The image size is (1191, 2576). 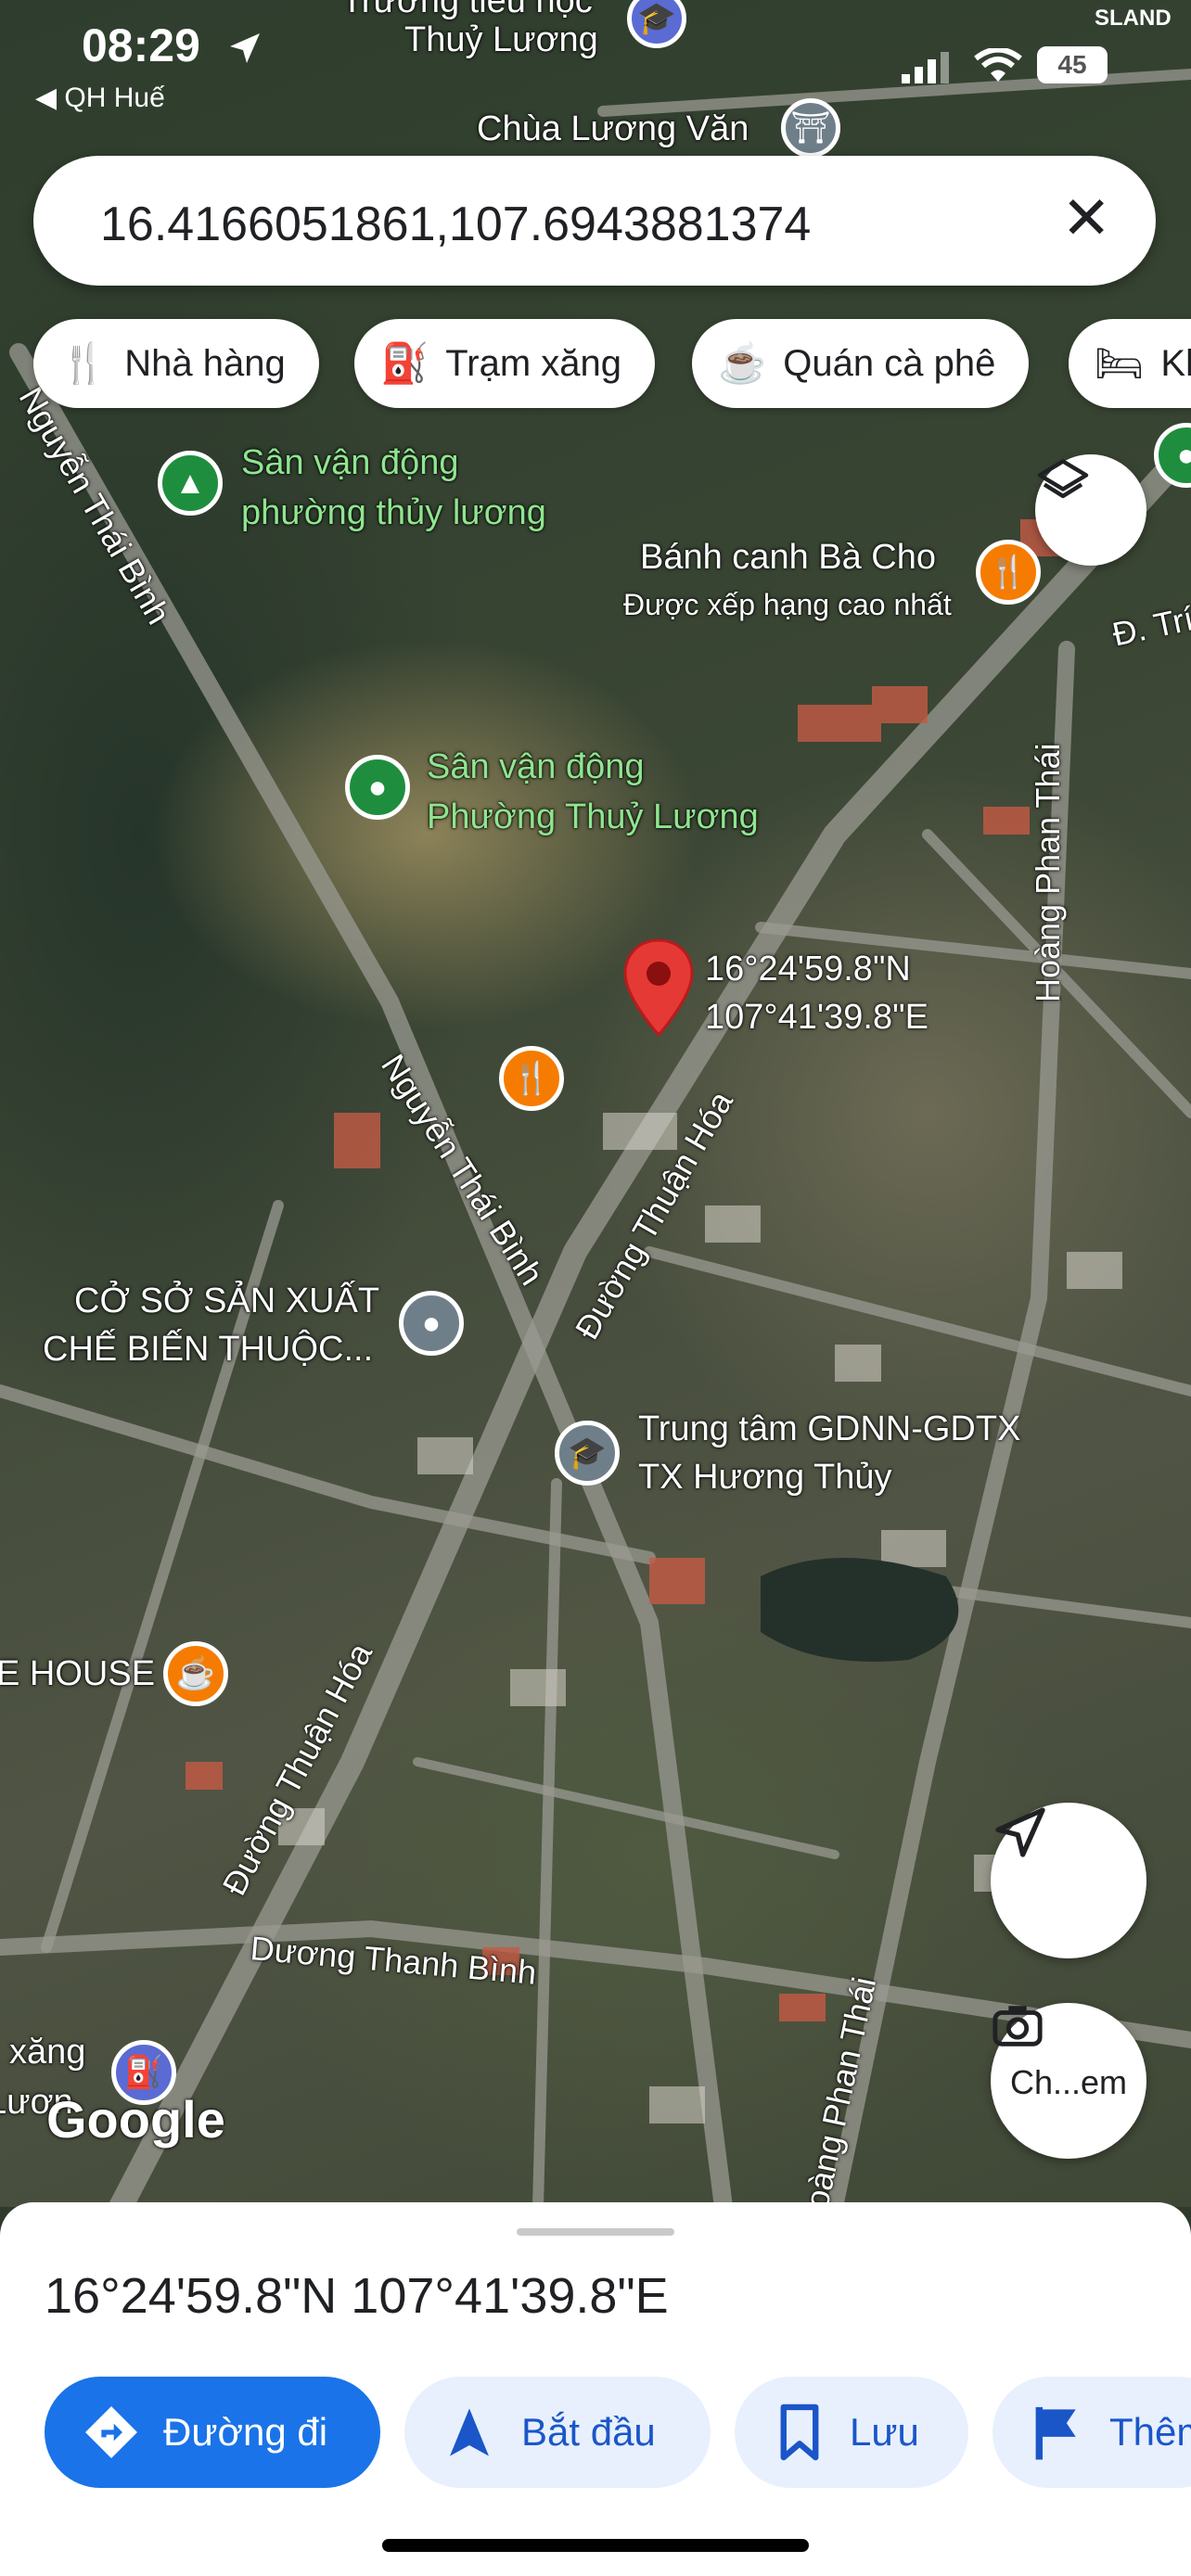 What do you see at coordinates (1120, 363) in the screenshot?
I see `hotel-icon: 🛏` at bounding box center [1120, 363].